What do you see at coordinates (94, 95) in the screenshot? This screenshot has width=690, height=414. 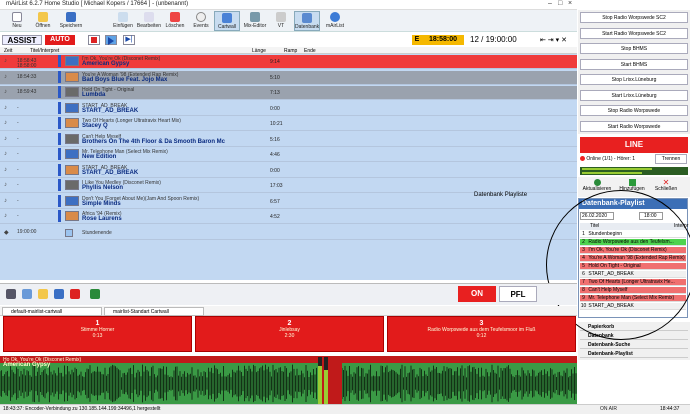 I see `row-artist: Lumbda` at bounding box center [94, 95].